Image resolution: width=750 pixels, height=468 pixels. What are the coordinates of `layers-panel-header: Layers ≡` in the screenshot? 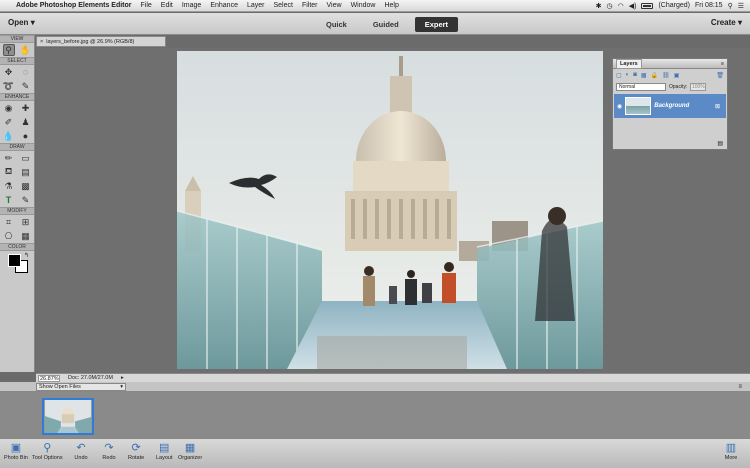 It's located at (670, 63).